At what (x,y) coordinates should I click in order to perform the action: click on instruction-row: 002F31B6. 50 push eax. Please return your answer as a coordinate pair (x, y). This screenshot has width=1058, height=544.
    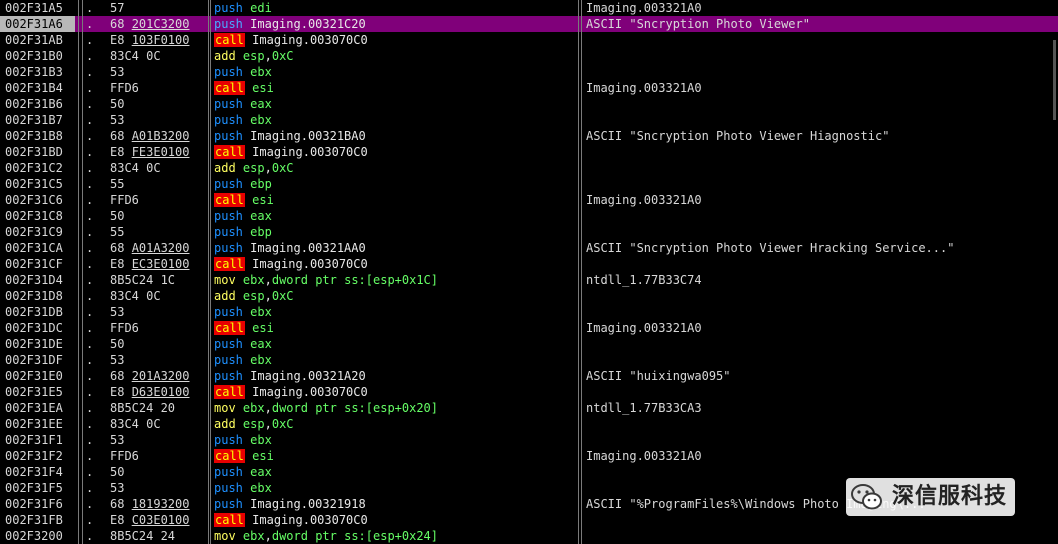
    Looking at the image, I should click on (529, 104).